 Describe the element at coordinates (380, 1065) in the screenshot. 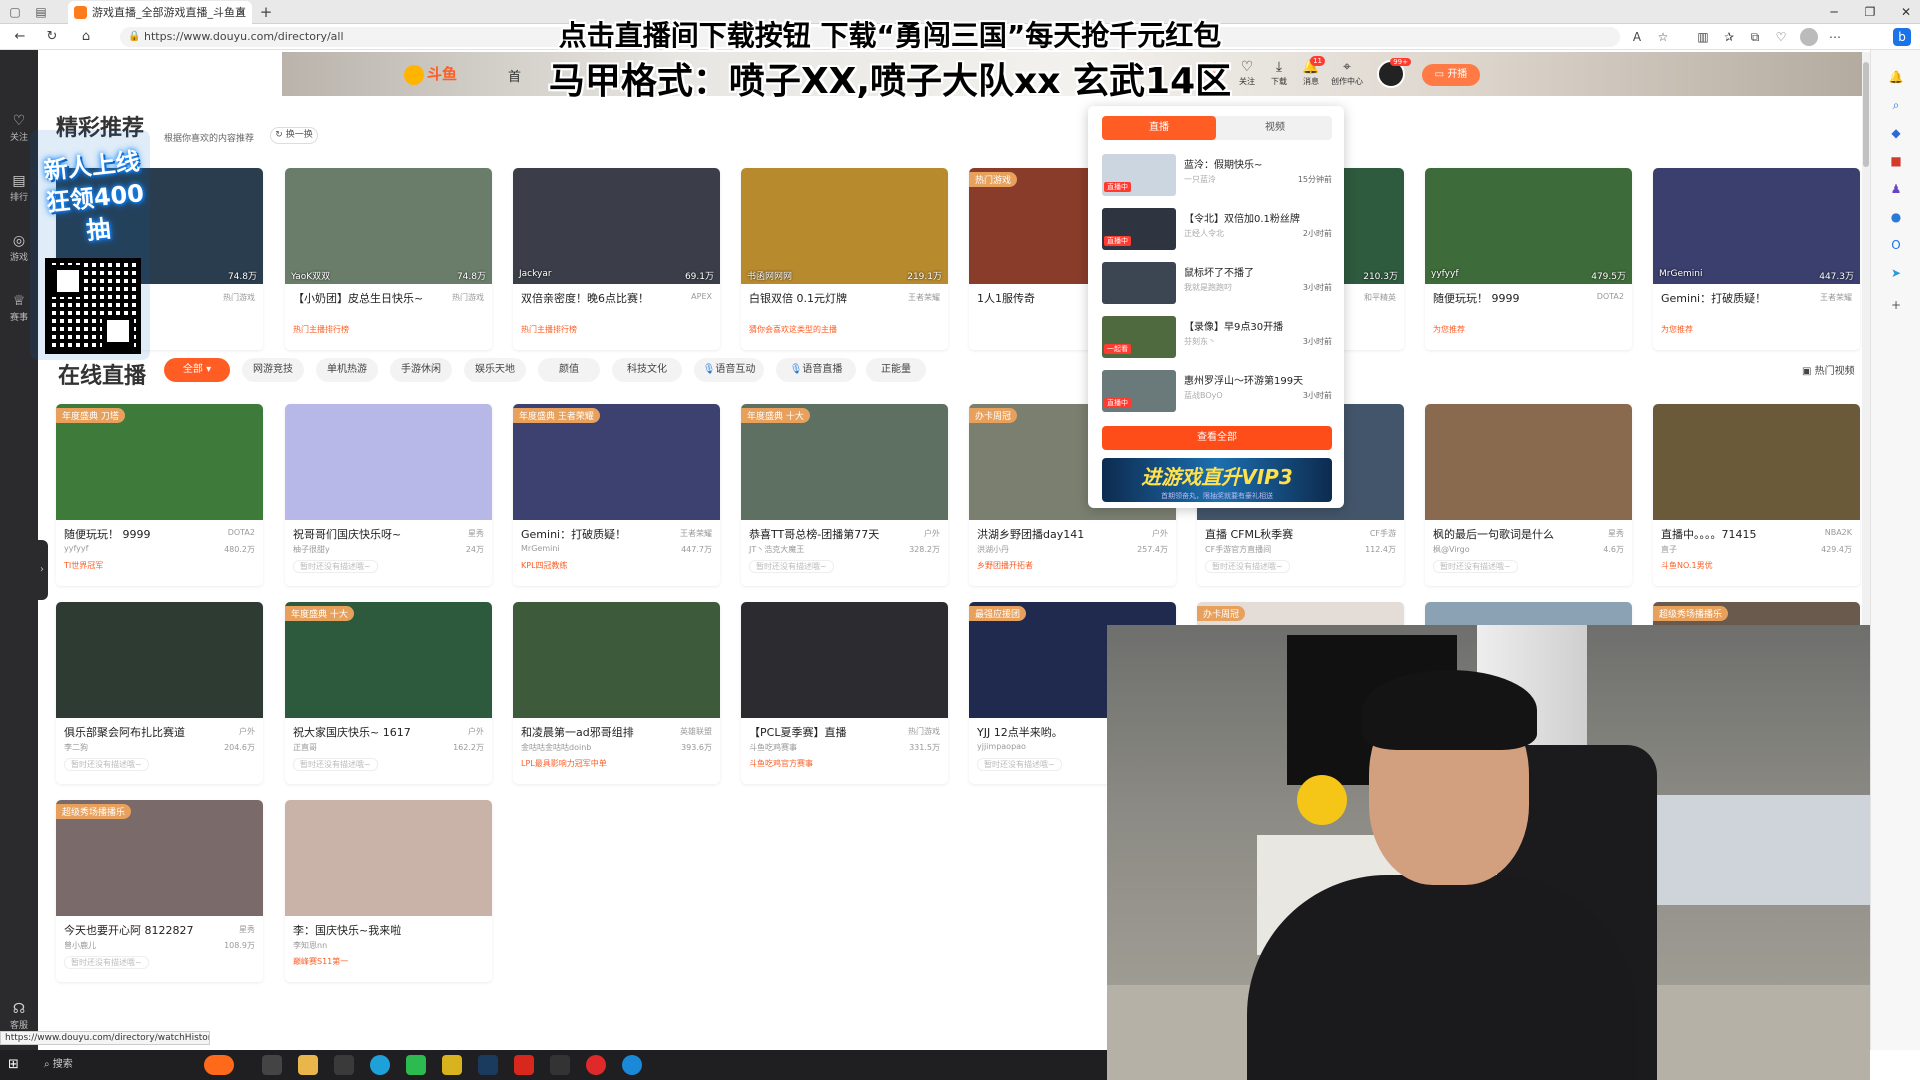

I see `taskbar-edge-icon` at that location.